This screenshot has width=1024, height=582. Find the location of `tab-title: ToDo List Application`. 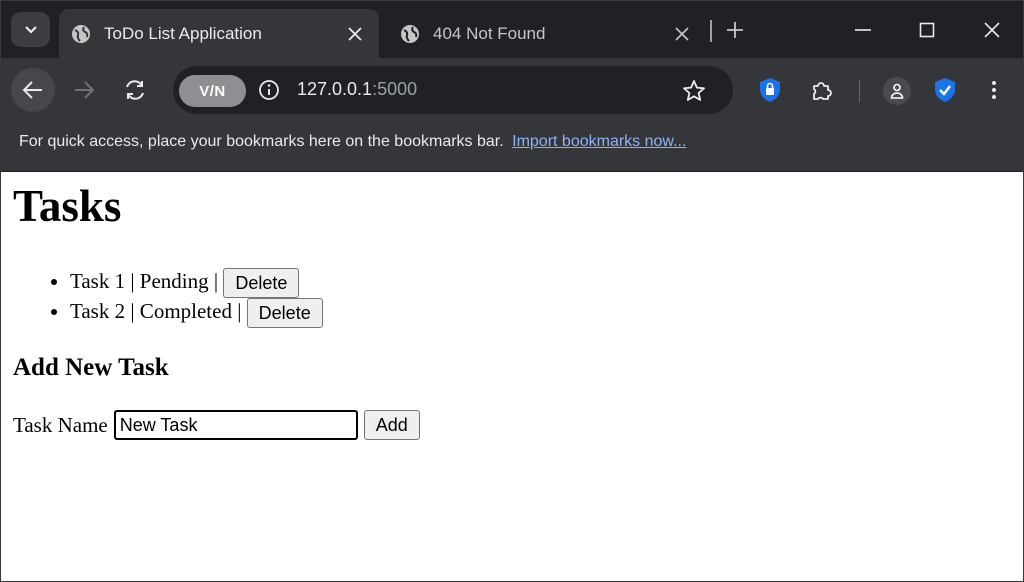

tab-title: ToDo List Application is located at coordinates (183, 33).